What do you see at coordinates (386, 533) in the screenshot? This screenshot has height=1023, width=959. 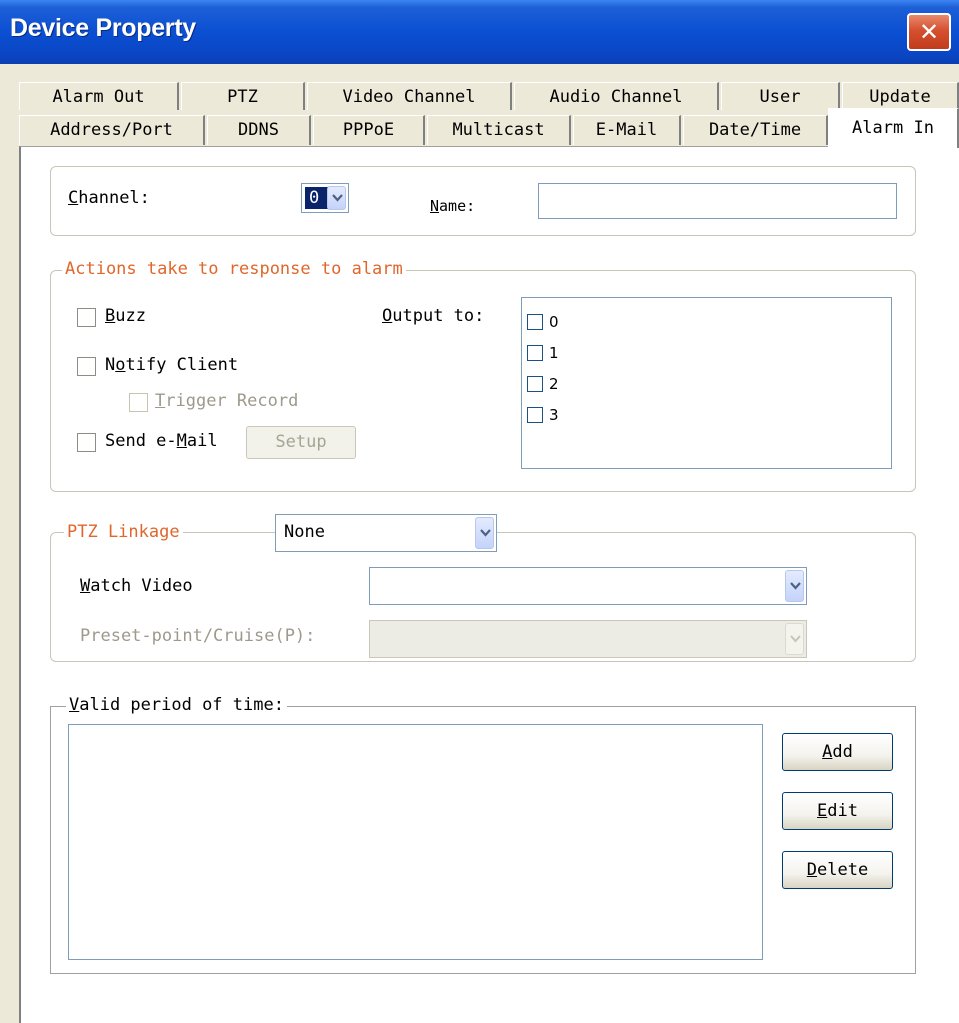 I see `ptz-linkage-select: None` at bounding box center [386, 533].